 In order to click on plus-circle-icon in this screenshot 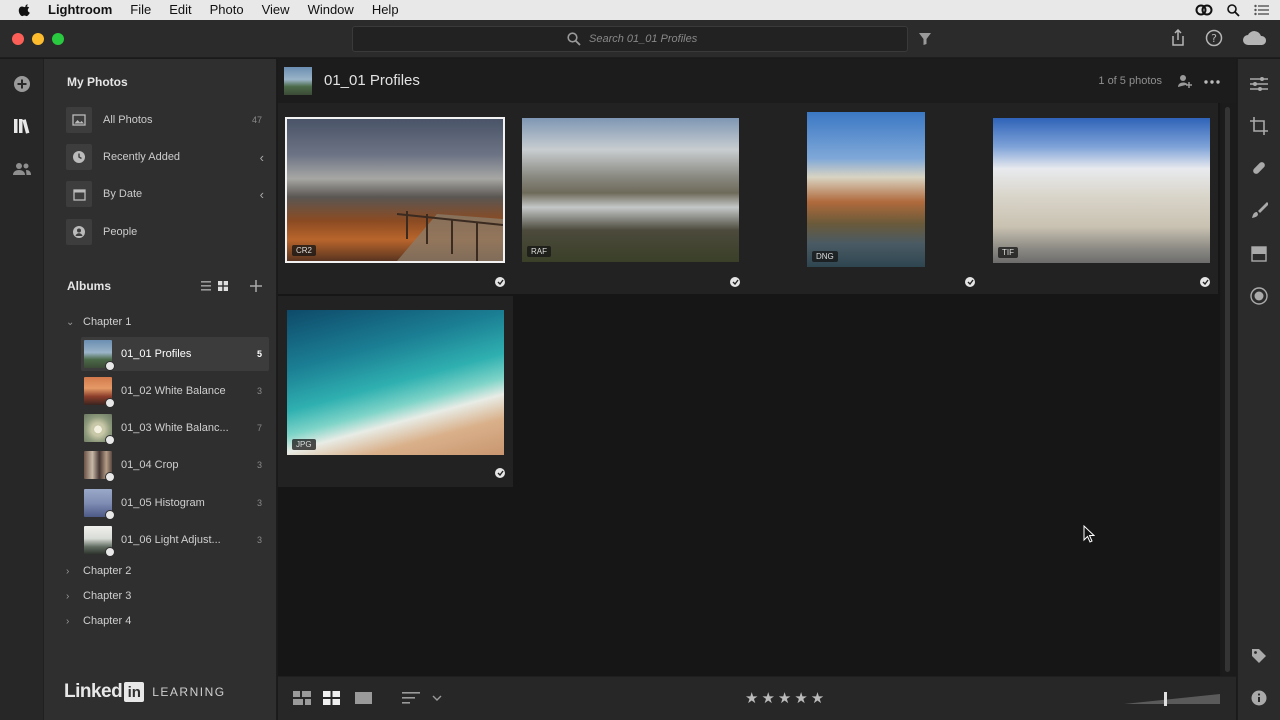, I will do `click(22, 84)`.